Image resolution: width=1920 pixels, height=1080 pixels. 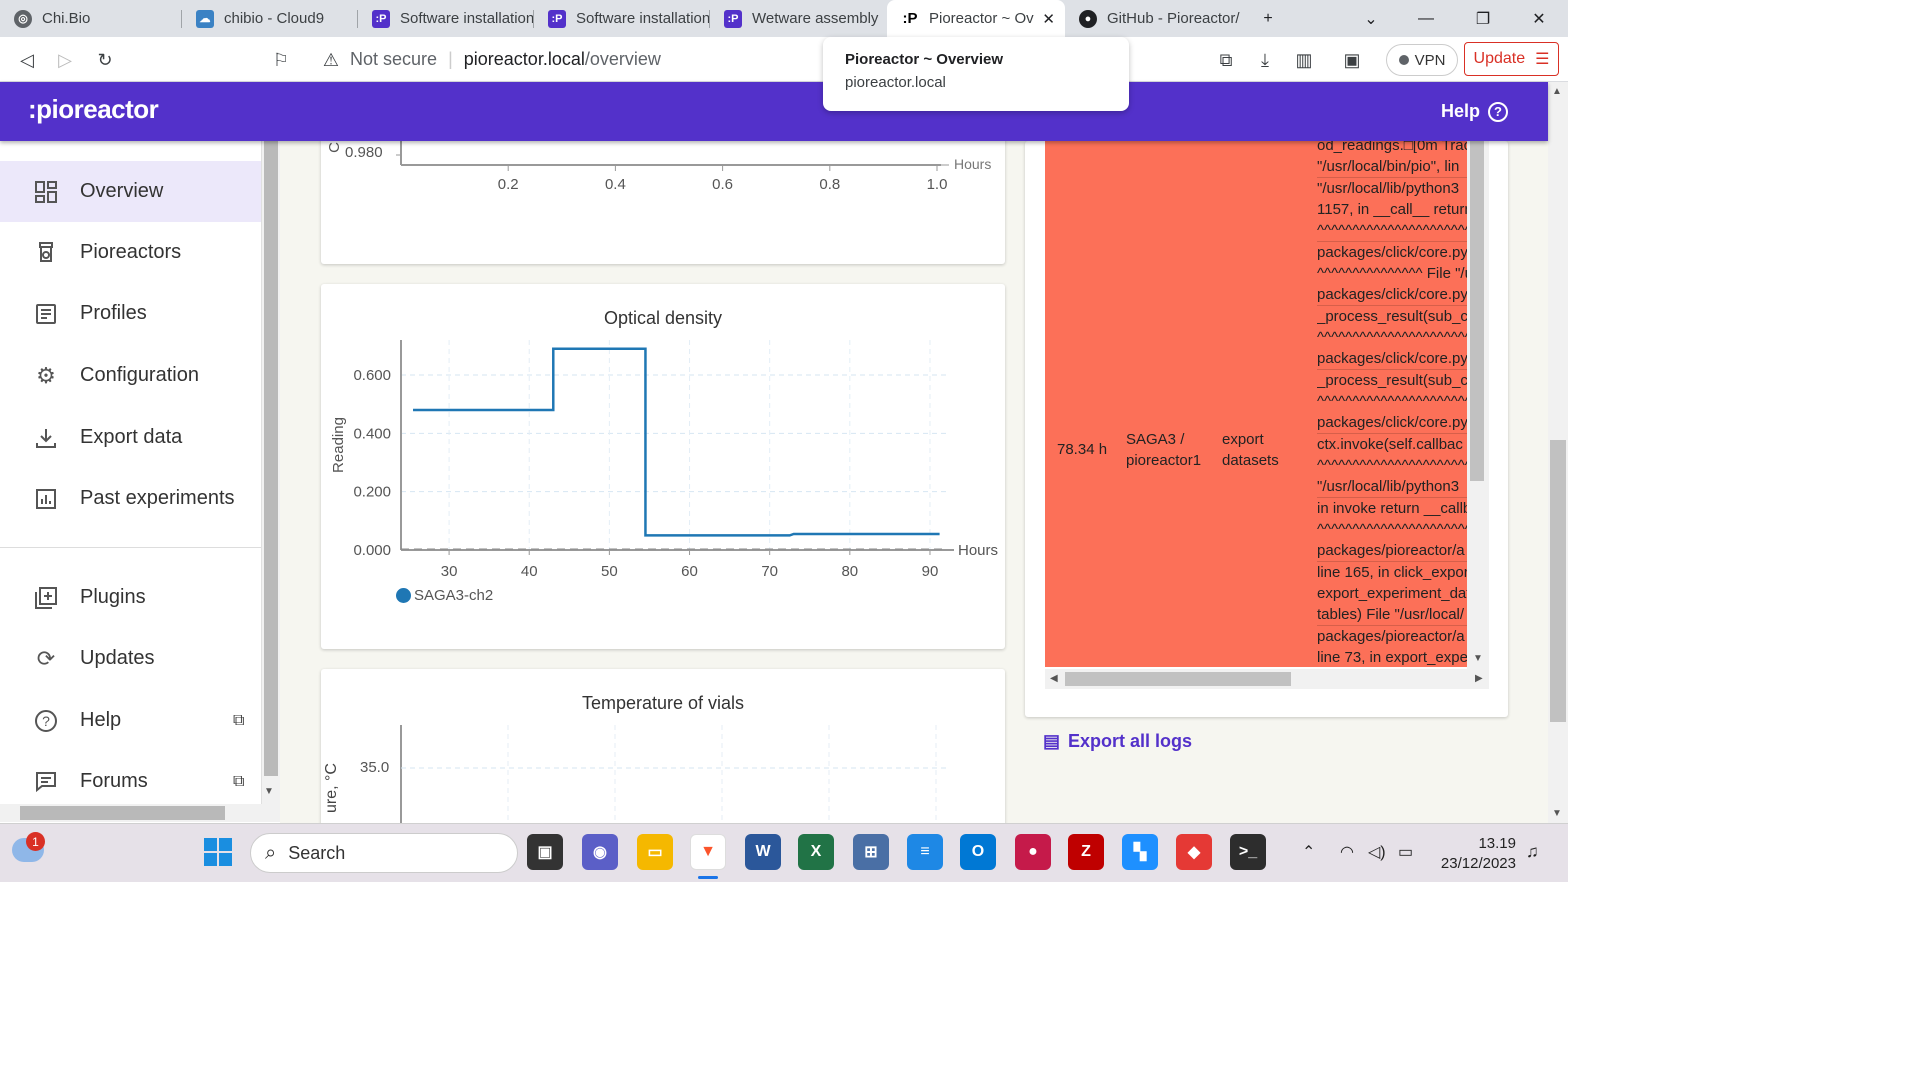 I want to click on sidebar-item-plugins: Plugins, so click(x=130, y=597).